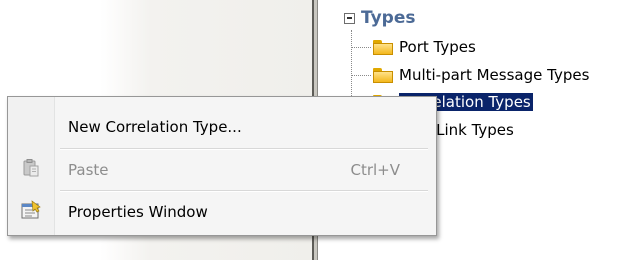 The image size is (636, 260). What do you see at coordinates (375, 170) in the screenshot?
I see `menu-item-shortcut: Ctrl+V` at bounding box center [375, 170].